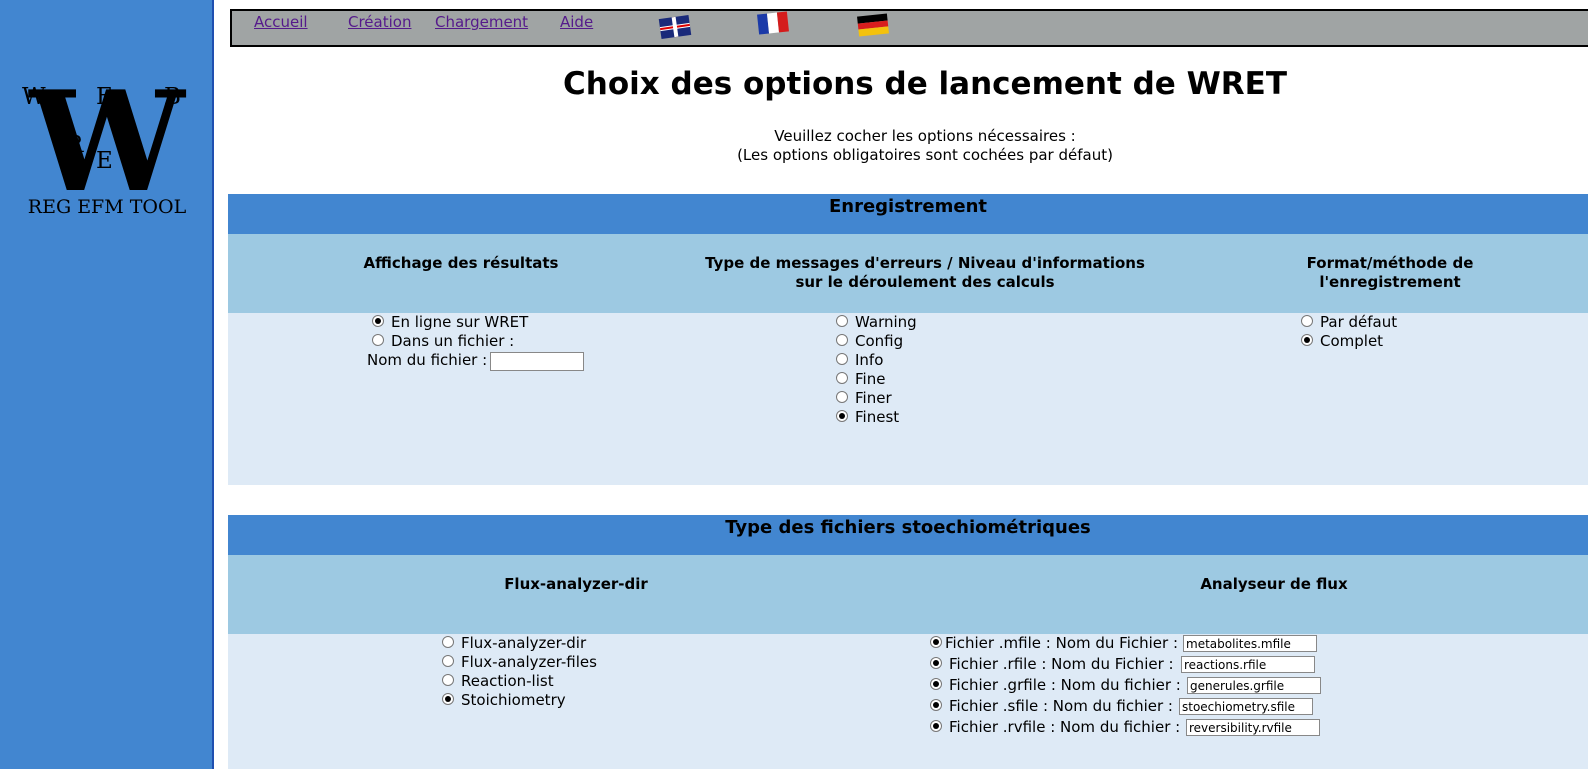 This screenshot has height=769, width=1588. Describe the element at coordinates (107, 384) in the screenshot. I see `sidebar: W W E B R E T REG EFM TOOL` at that location.